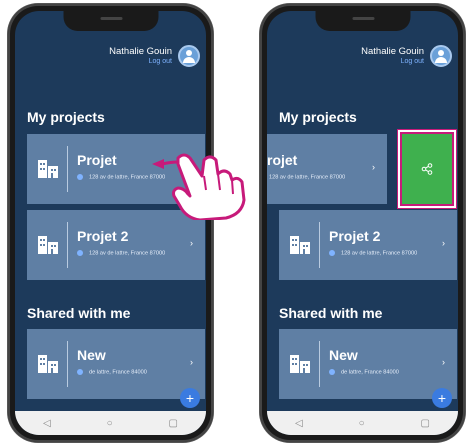 The height and width of the screenshot is (443, 472). I want to click on project-card-swiped: rojet 128 av de lattre, France 87000 ›, so click(327, 169).